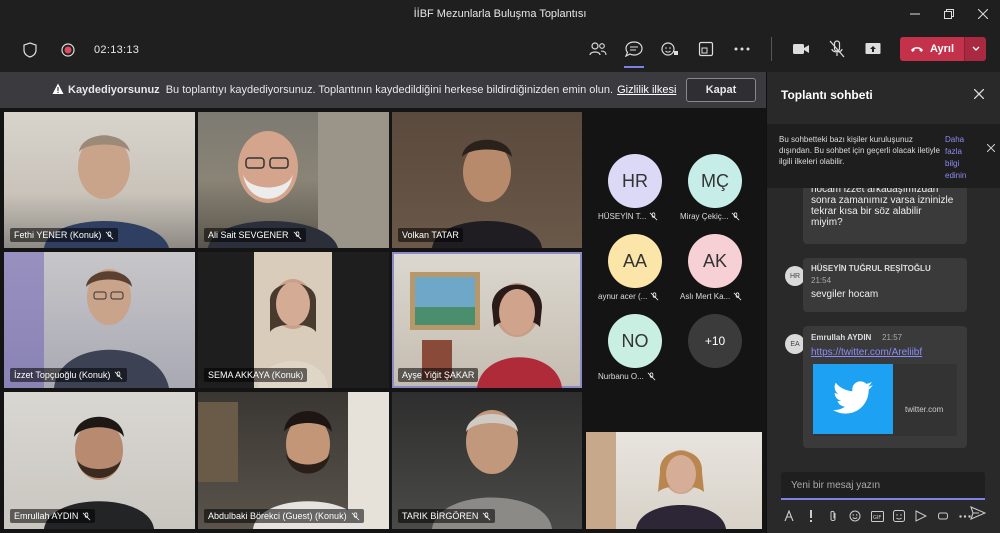  Describe the element at coordinates (117, 50) in the screenshot. I see `meeting-timer: 02:13:13` at that location.